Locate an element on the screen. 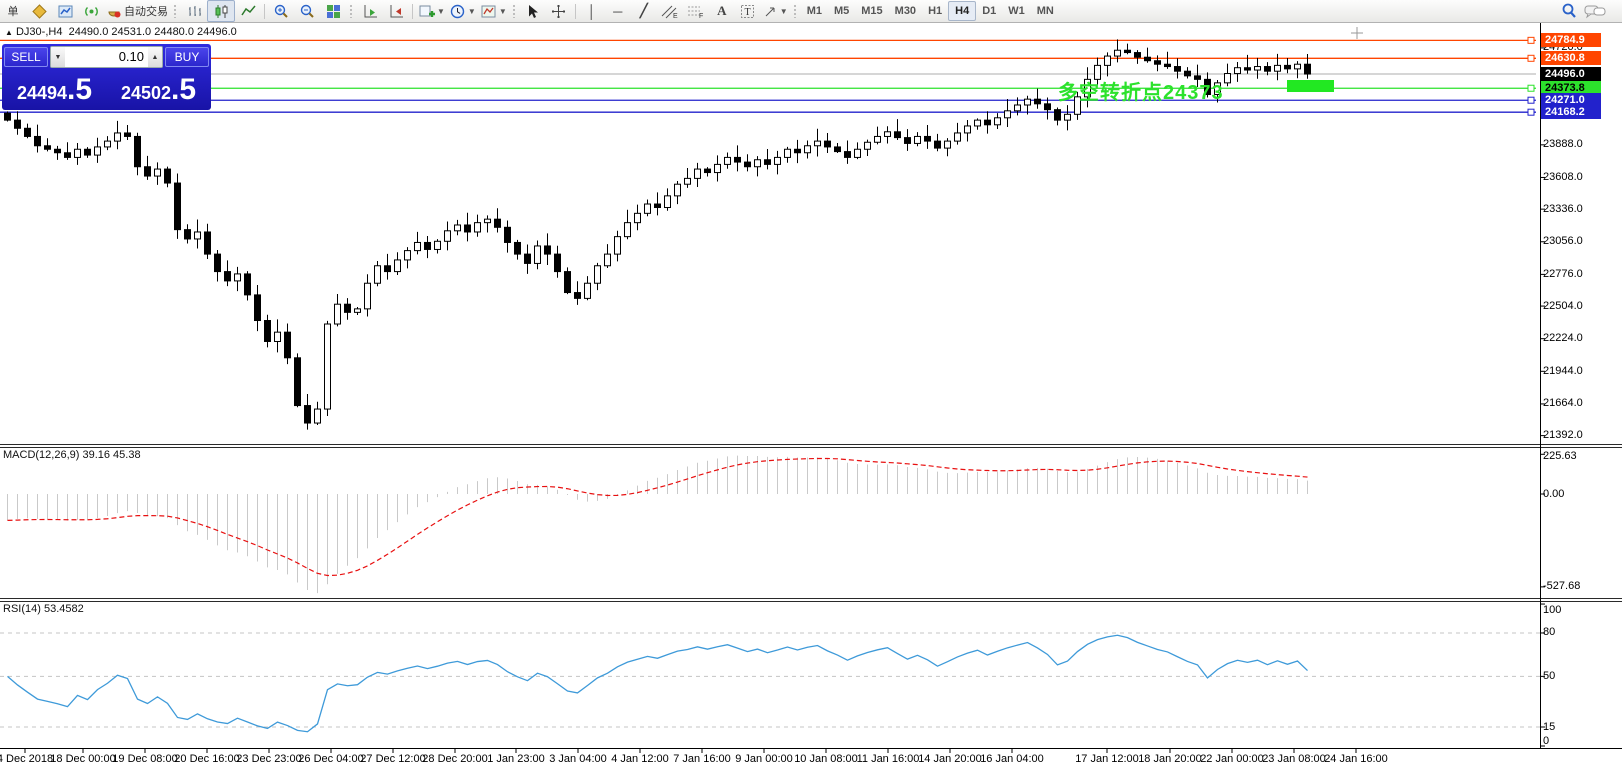 The width and height of the screenshot is (1622, 772). timeframe-mn: MN is located at coordinates (1045, 11).